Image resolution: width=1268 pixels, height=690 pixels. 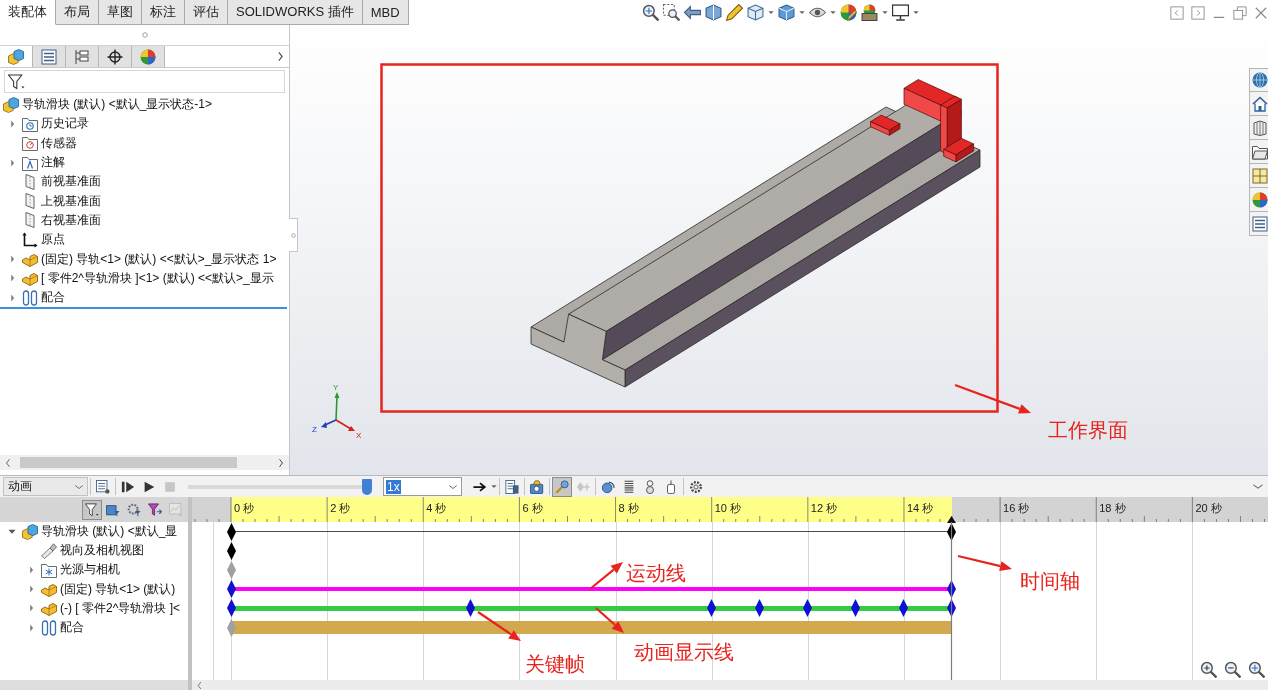 I want to click on tree-item: 注解, so click(x=43, y=163).